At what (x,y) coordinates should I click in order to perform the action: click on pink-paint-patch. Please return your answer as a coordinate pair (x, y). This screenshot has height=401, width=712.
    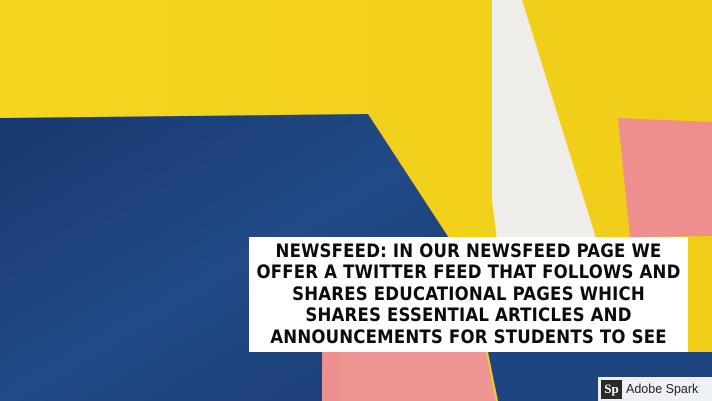
    Looking at the image, I should click on (665, 177).